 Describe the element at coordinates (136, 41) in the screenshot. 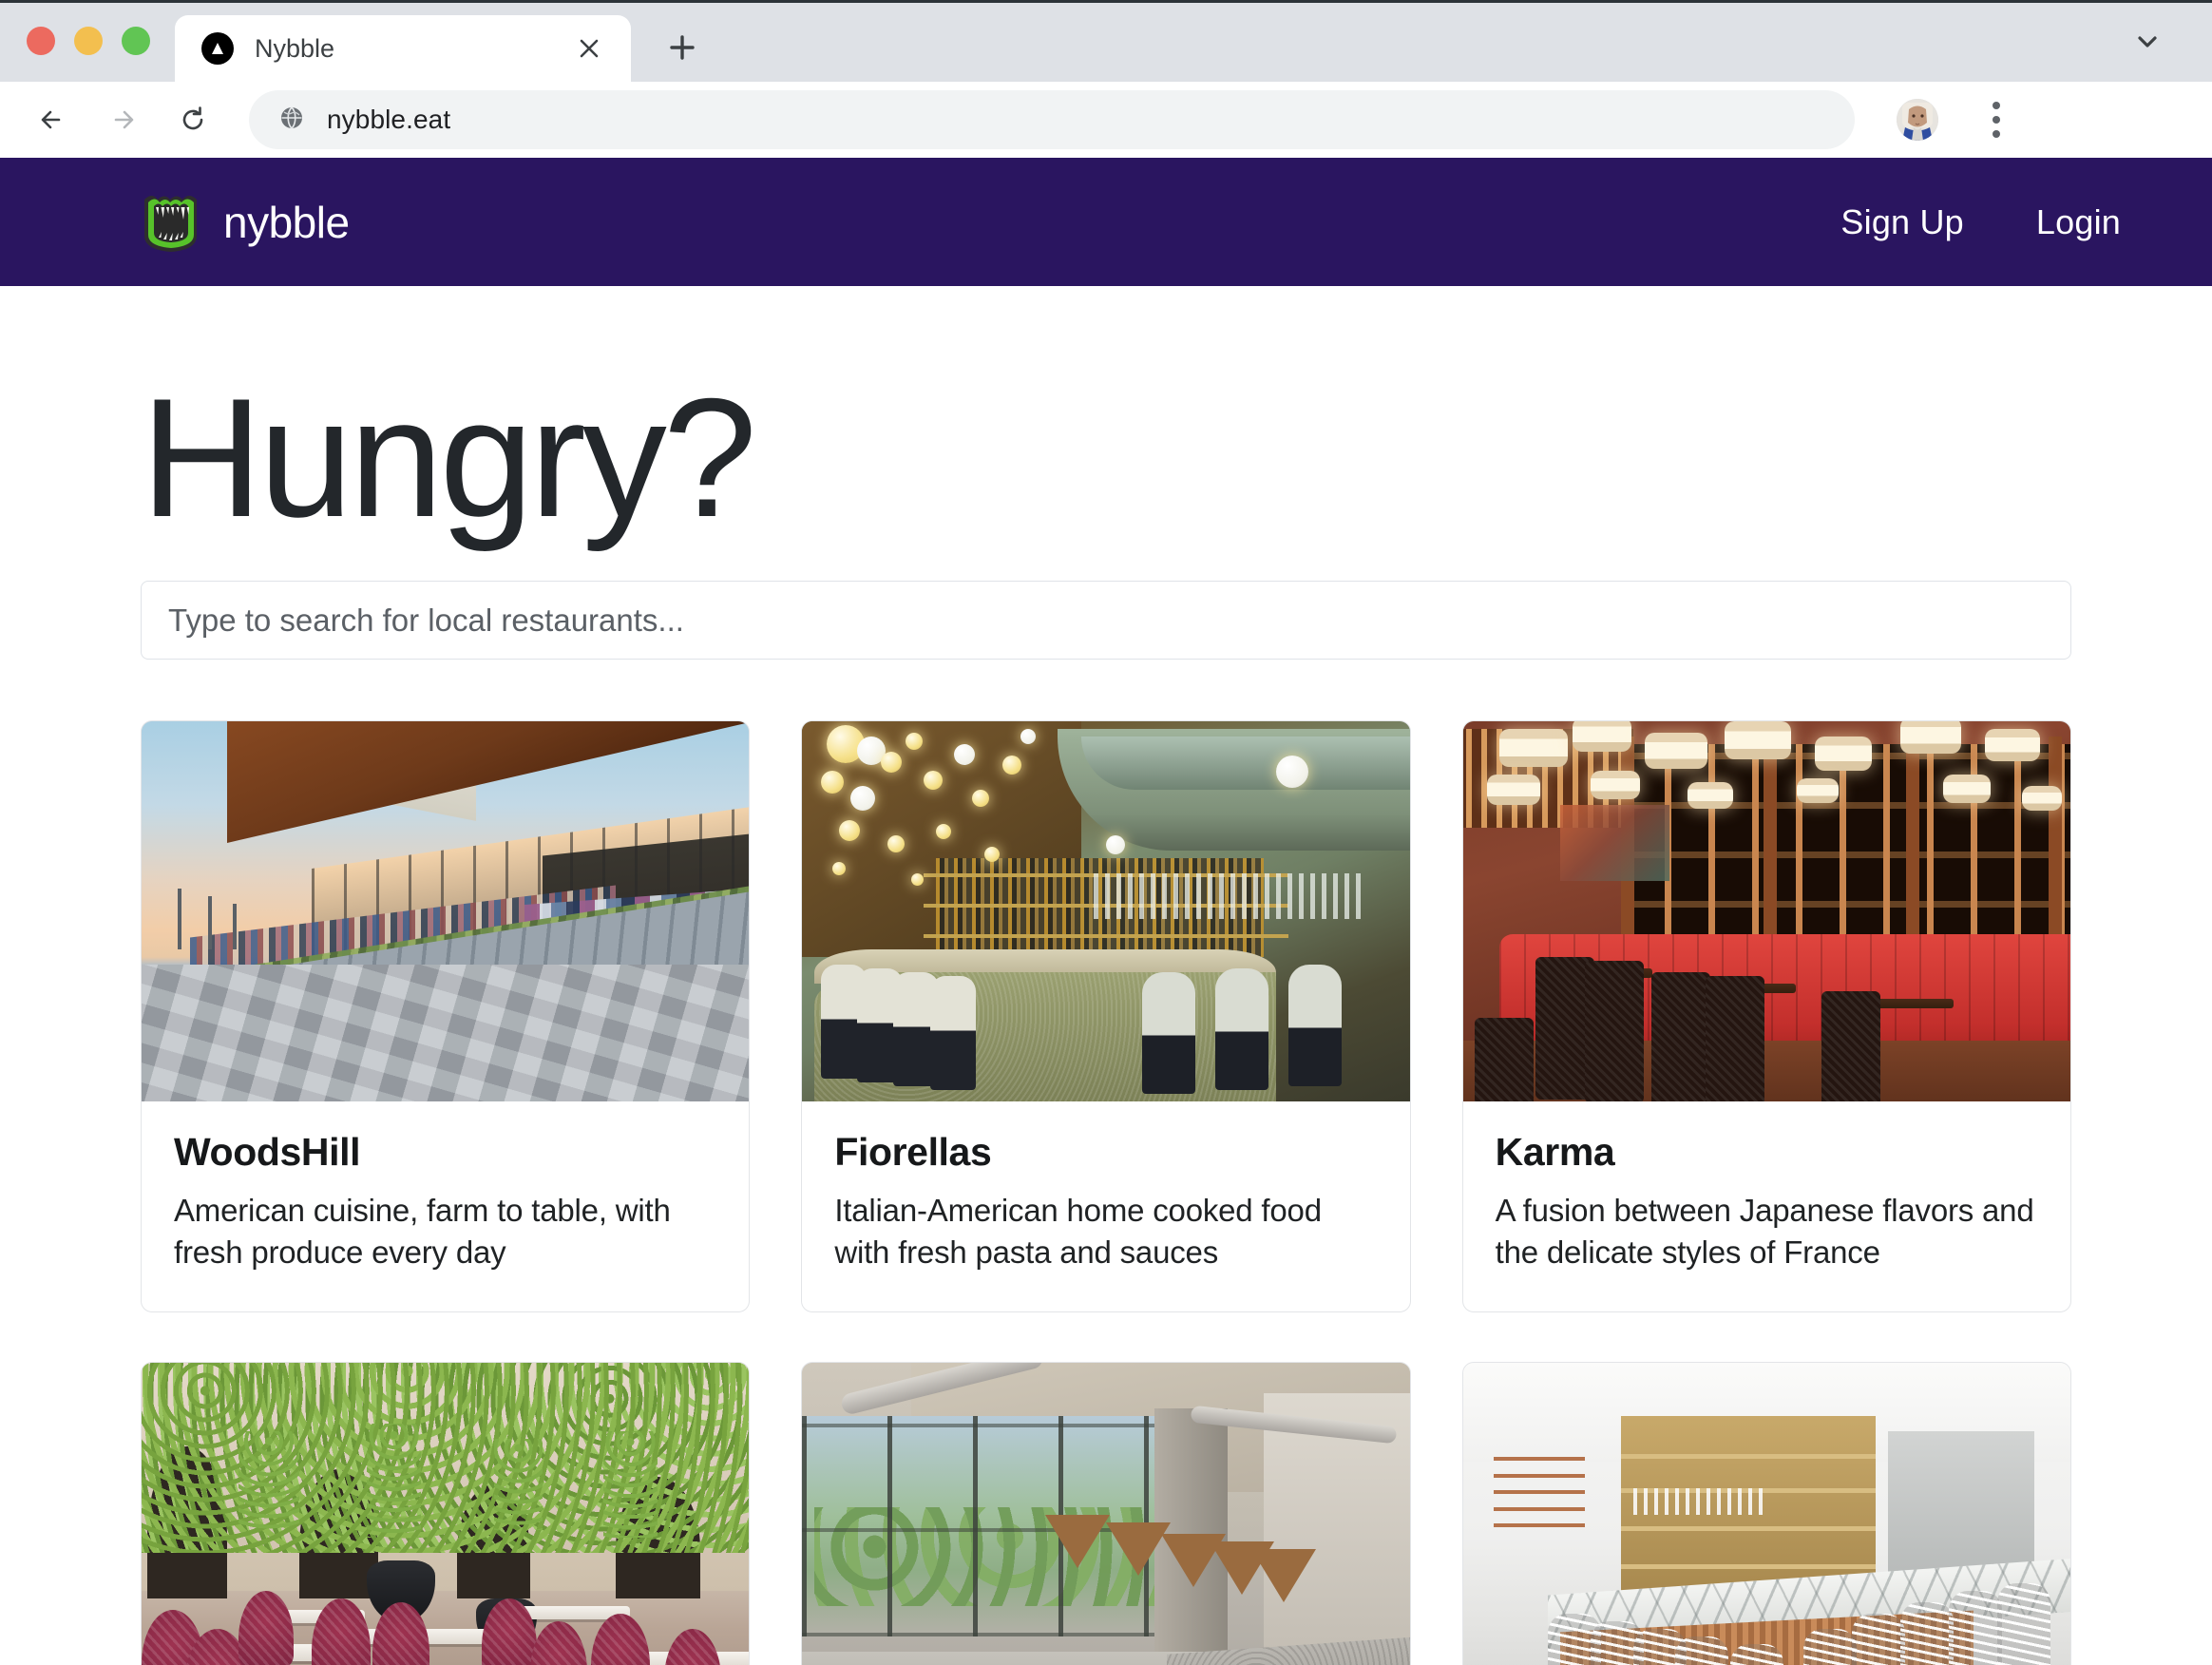

I see `maximize-window-button` at that location.